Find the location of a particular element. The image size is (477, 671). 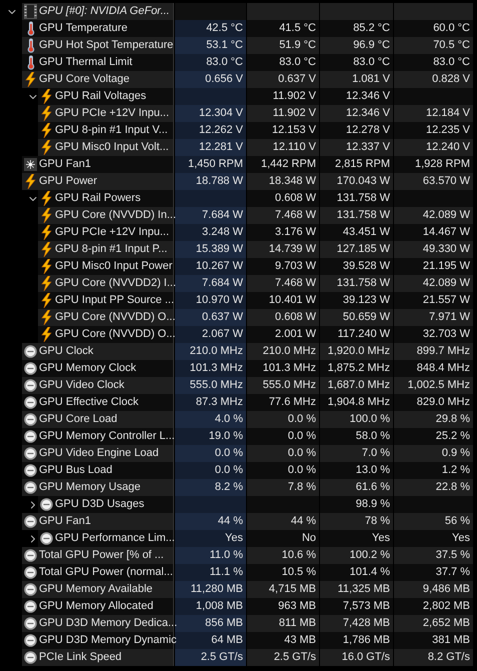

current-value-cell: 64 MB is located at coordinates (210, 640).